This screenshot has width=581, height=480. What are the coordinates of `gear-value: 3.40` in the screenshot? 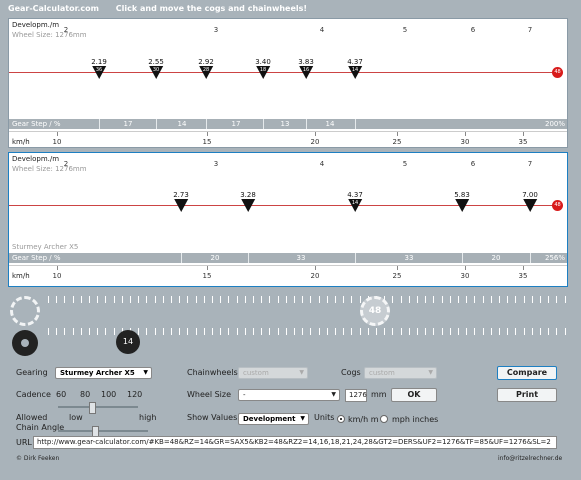 It's located at (263, 62).